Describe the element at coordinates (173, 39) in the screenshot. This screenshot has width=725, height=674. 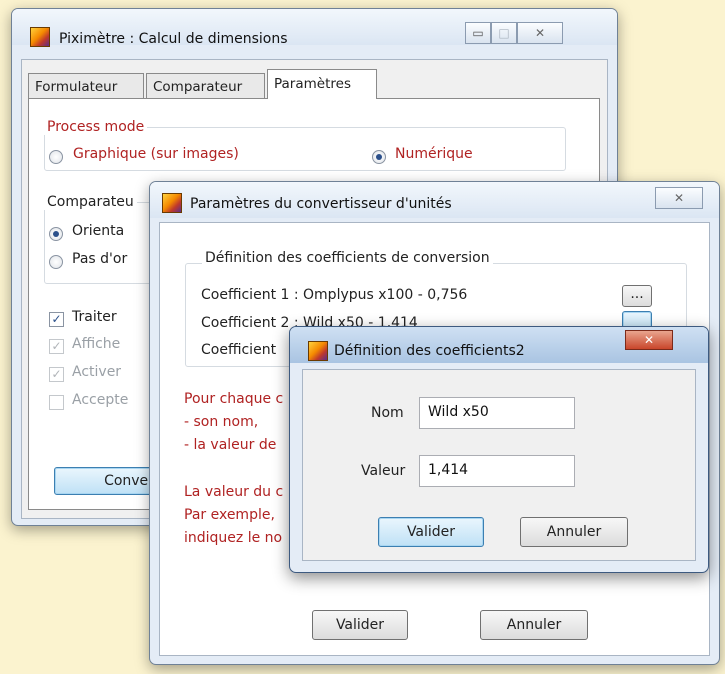
I see `main-window-title: Piximètre : Calcul de dimensions` at that location.